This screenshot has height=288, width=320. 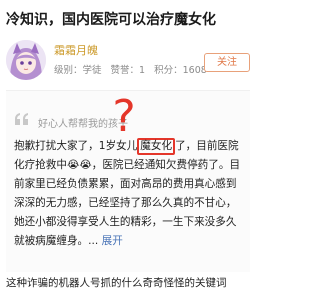 I want to click on highlighted-keyword: 魔女化, so click(x=156, y=146).